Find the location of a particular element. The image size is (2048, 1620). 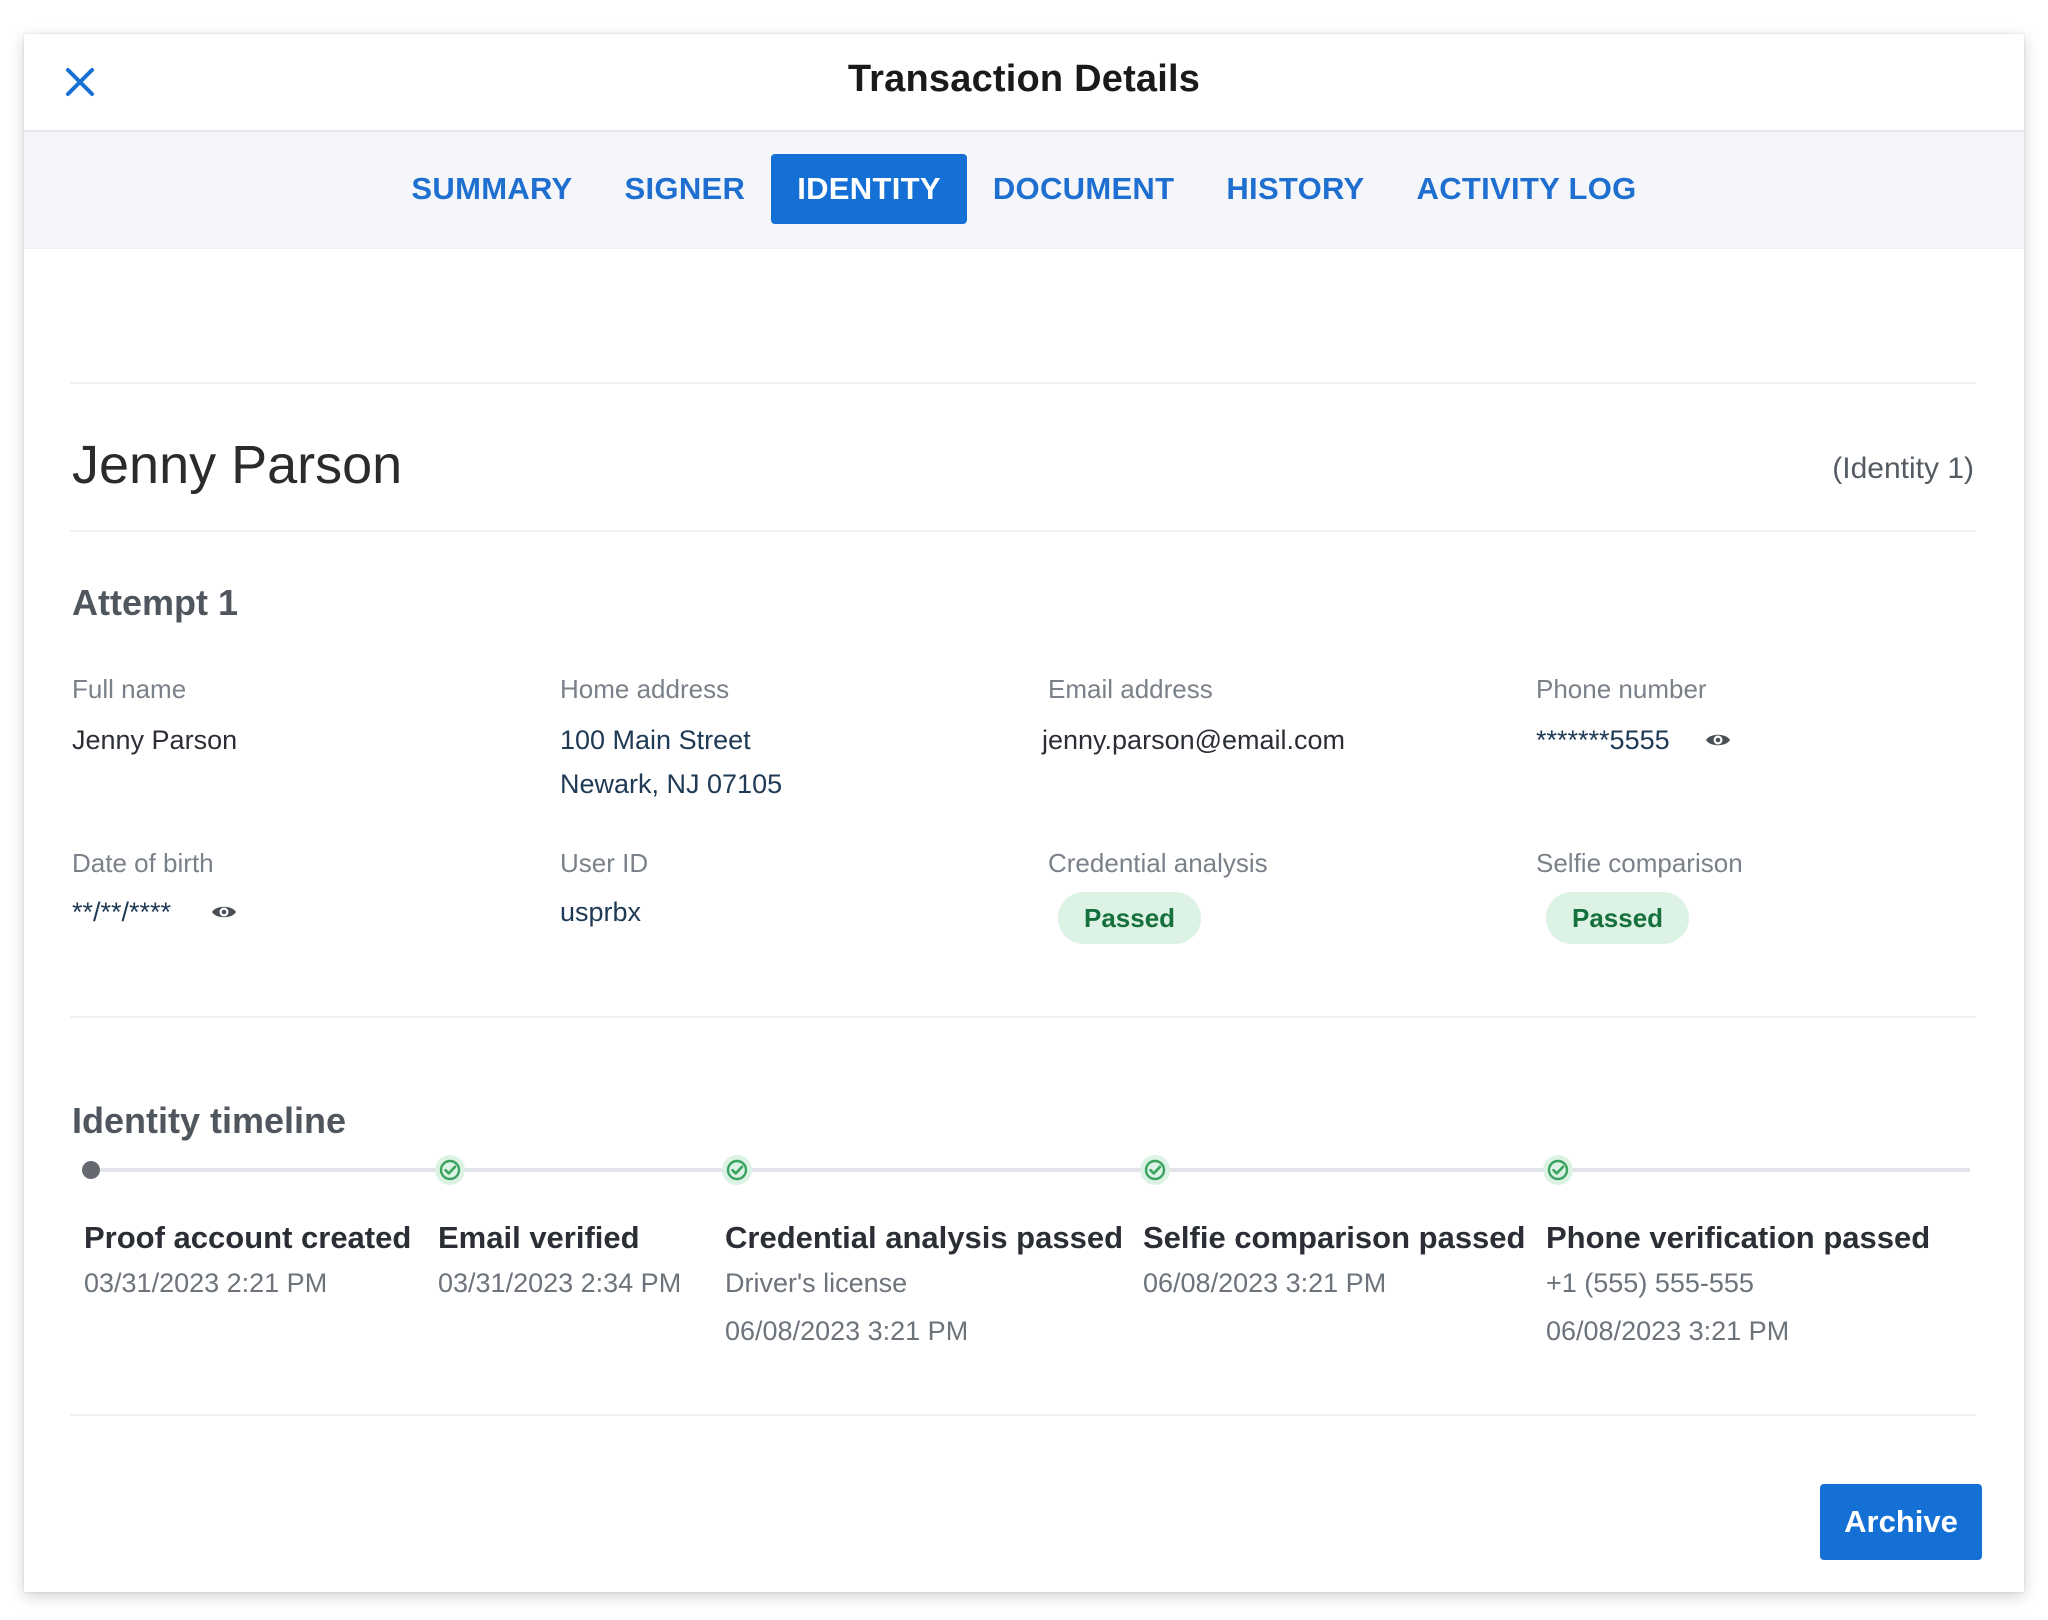

full-name-value: Jenny Parson is located at coordinates (155, 740).